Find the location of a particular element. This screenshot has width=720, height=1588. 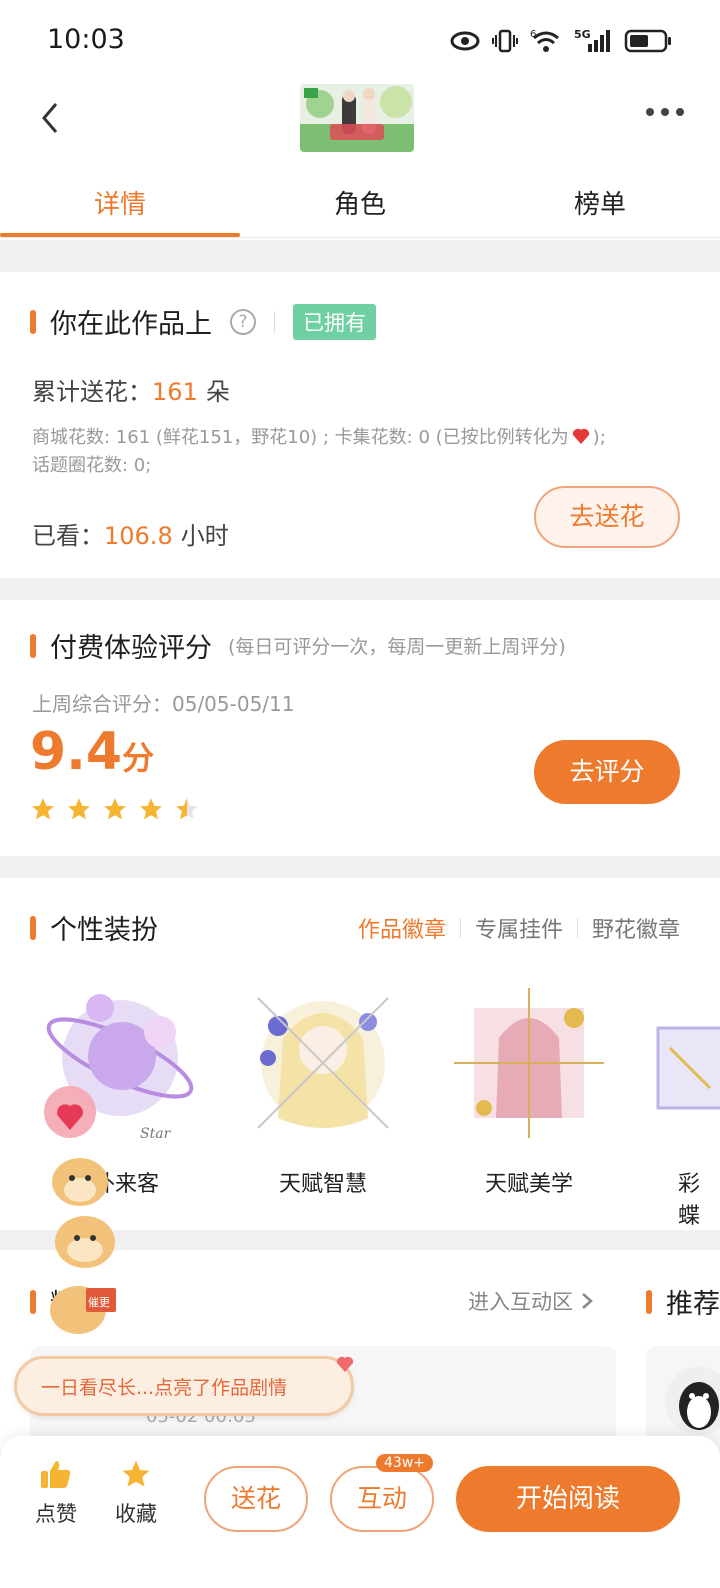

score-unit: 分 is located at coordinates (138, 758).